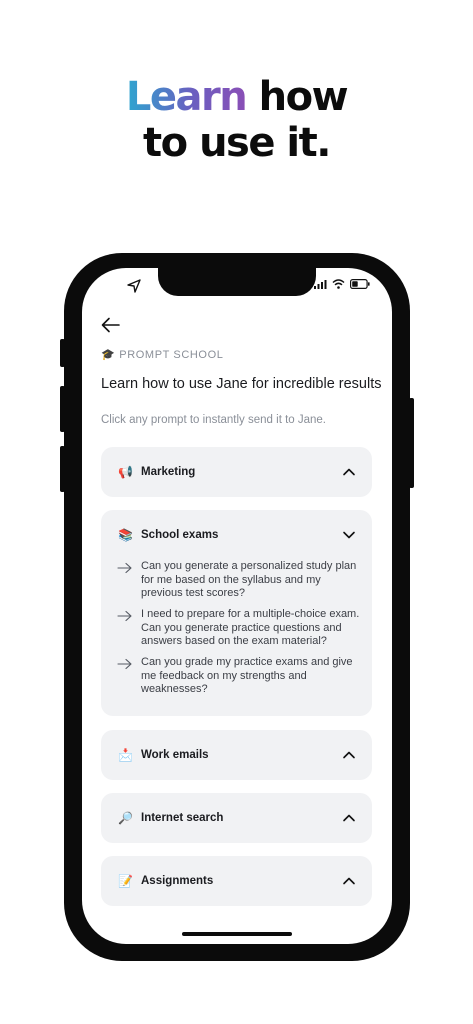  I want to click on category-card-work-emails: 📩 Work emails, so click(236, 755).